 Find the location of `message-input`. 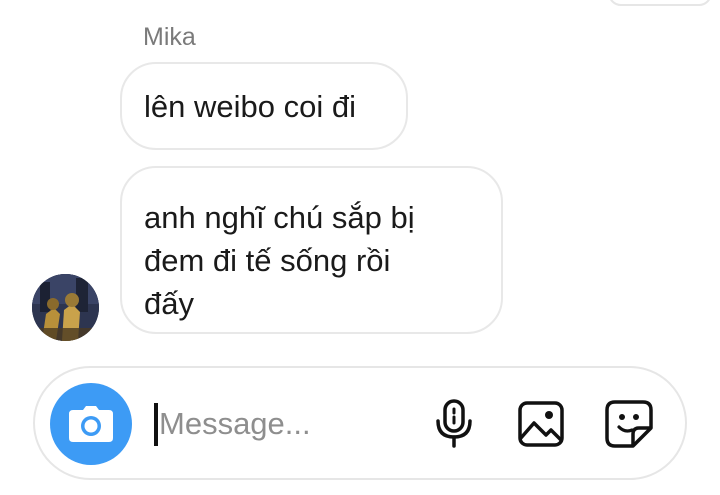

message-input is located at coordinates (289, 424).